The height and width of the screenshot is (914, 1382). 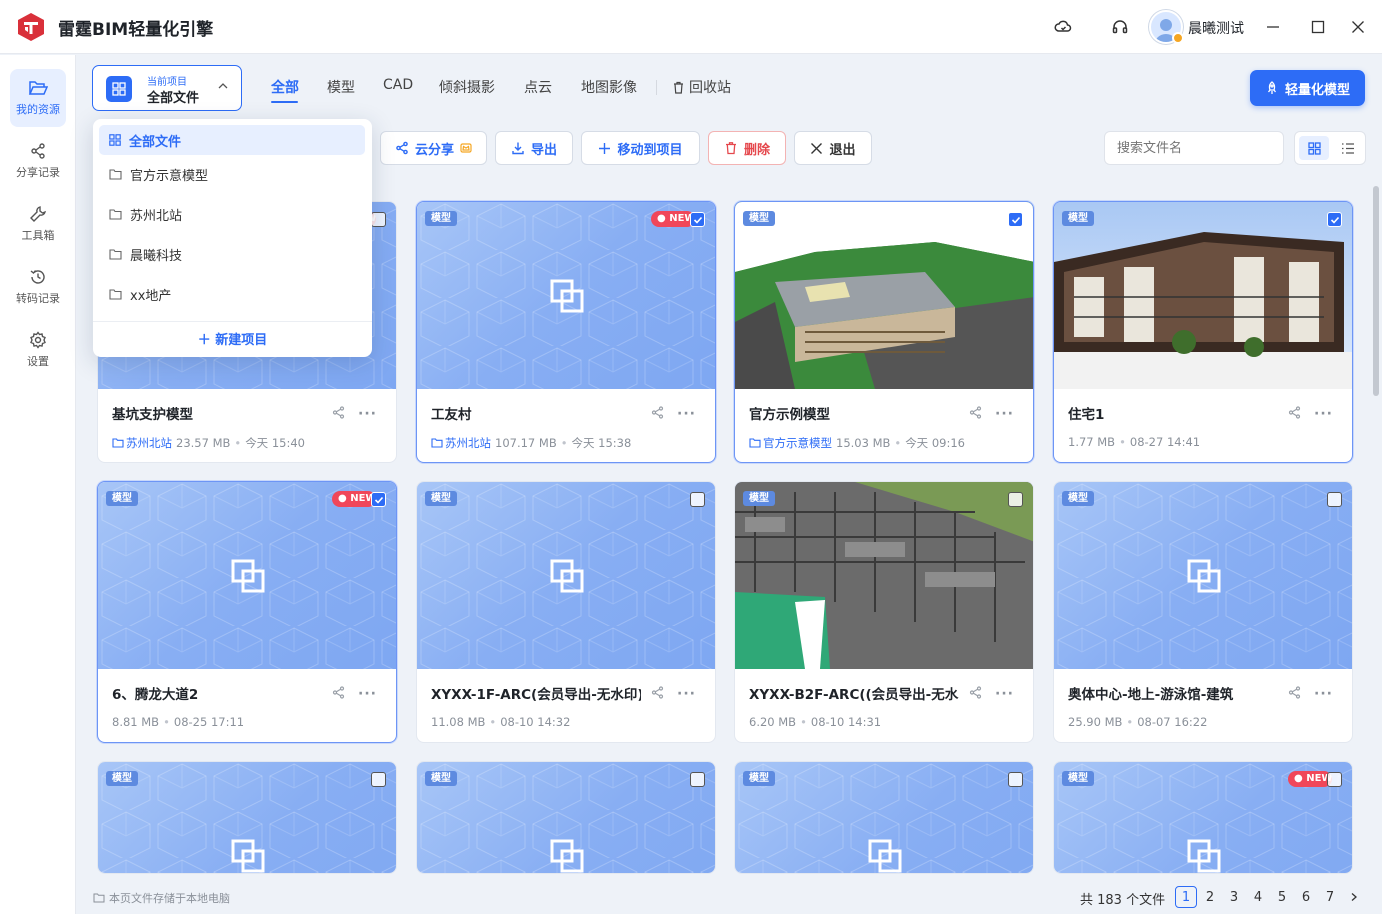 I want to click on dropdown-item-suzhou-north: 苏州北站, so click(x=232, y=214).